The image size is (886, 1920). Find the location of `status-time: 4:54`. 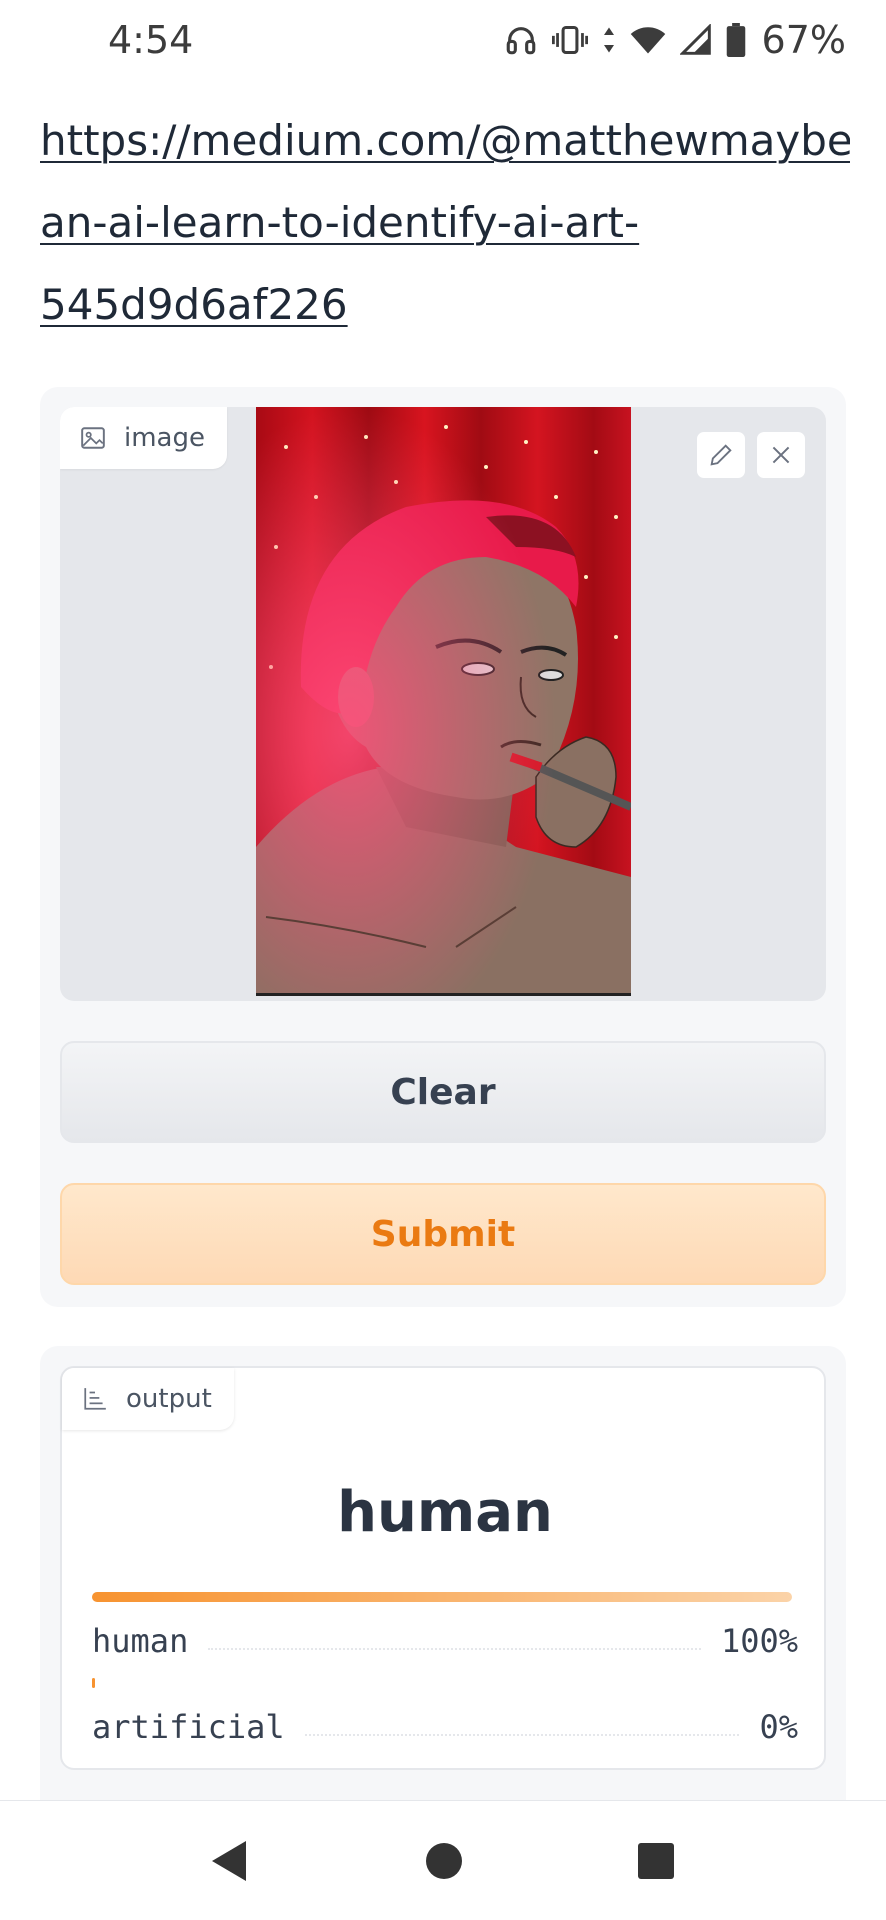

status-time: 4:54 is located at coordinates (151, 40).